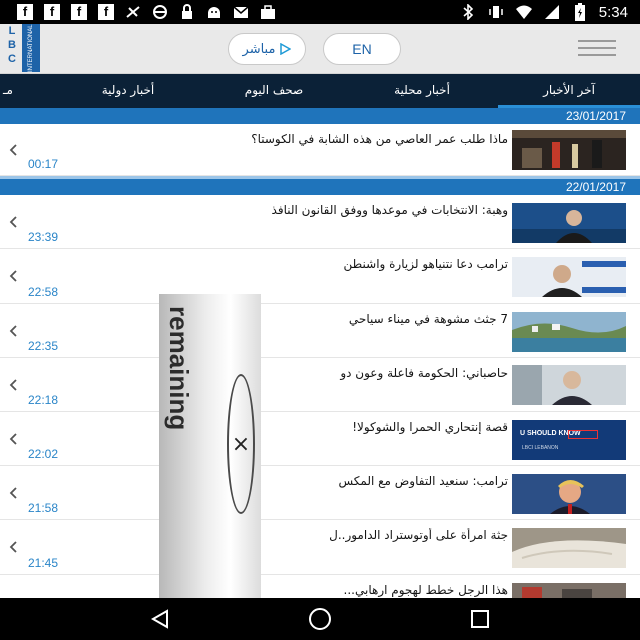 The height and width of the screenshot is (640, 640). I want to click on tab-international-news: أخبار دولية, so click(128, 91).